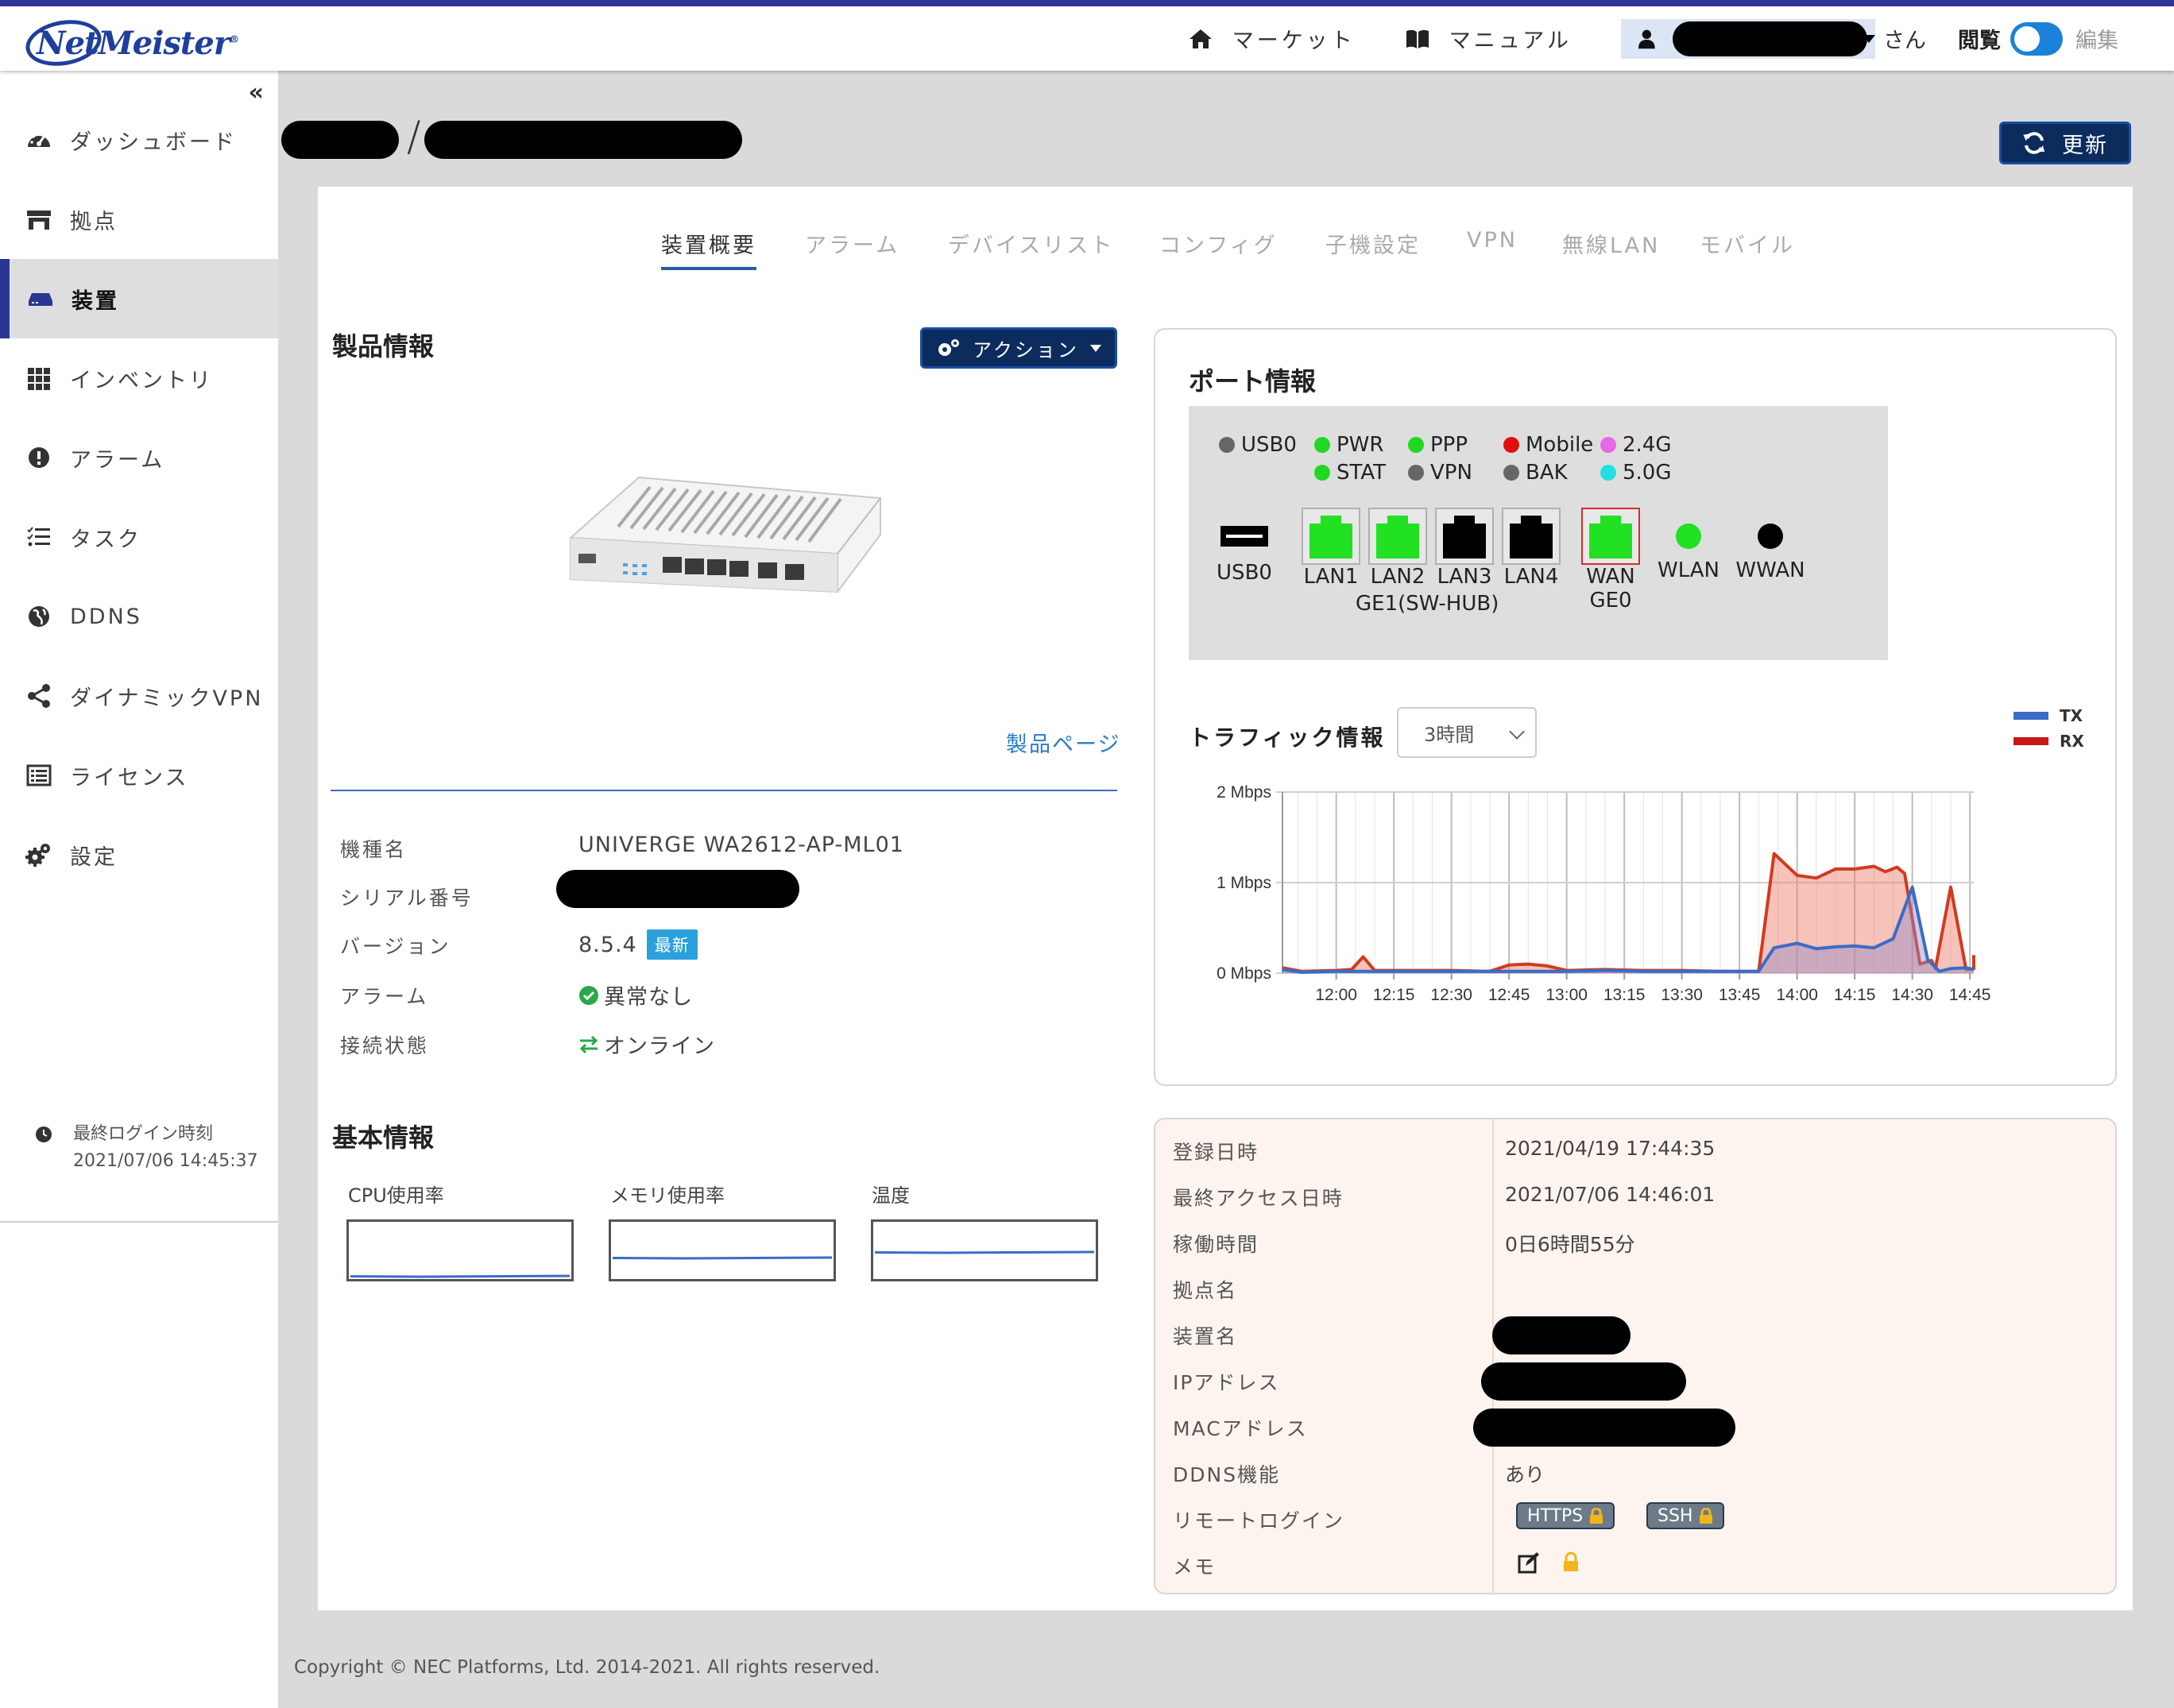  What do you see at coordinates (139, 140) in the screenshot?
I see `sidebar-item-dashboard: ダッシュボード` at bounding box center [139, 140].